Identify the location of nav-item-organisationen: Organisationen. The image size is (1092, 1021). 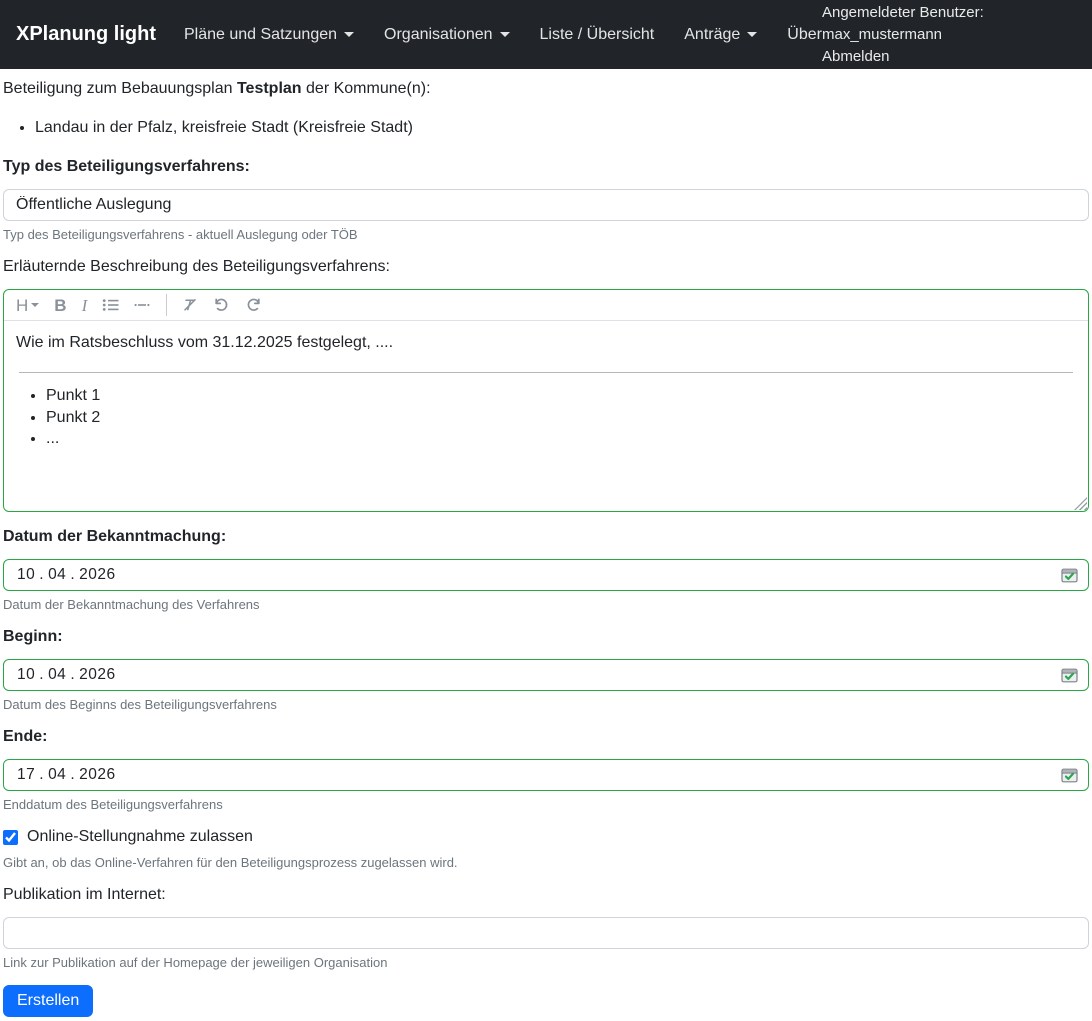
(447, 35).